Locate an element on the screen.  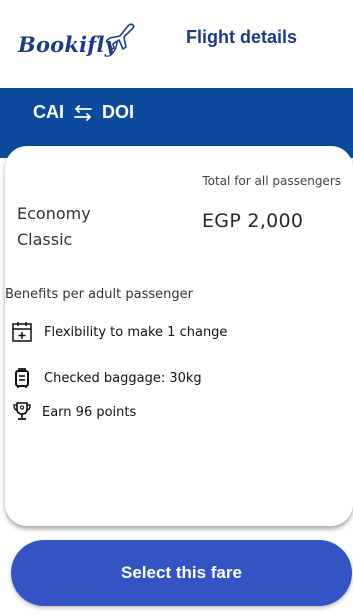
bookifly-logo: Bookifly is located at coordinates (78, 47).